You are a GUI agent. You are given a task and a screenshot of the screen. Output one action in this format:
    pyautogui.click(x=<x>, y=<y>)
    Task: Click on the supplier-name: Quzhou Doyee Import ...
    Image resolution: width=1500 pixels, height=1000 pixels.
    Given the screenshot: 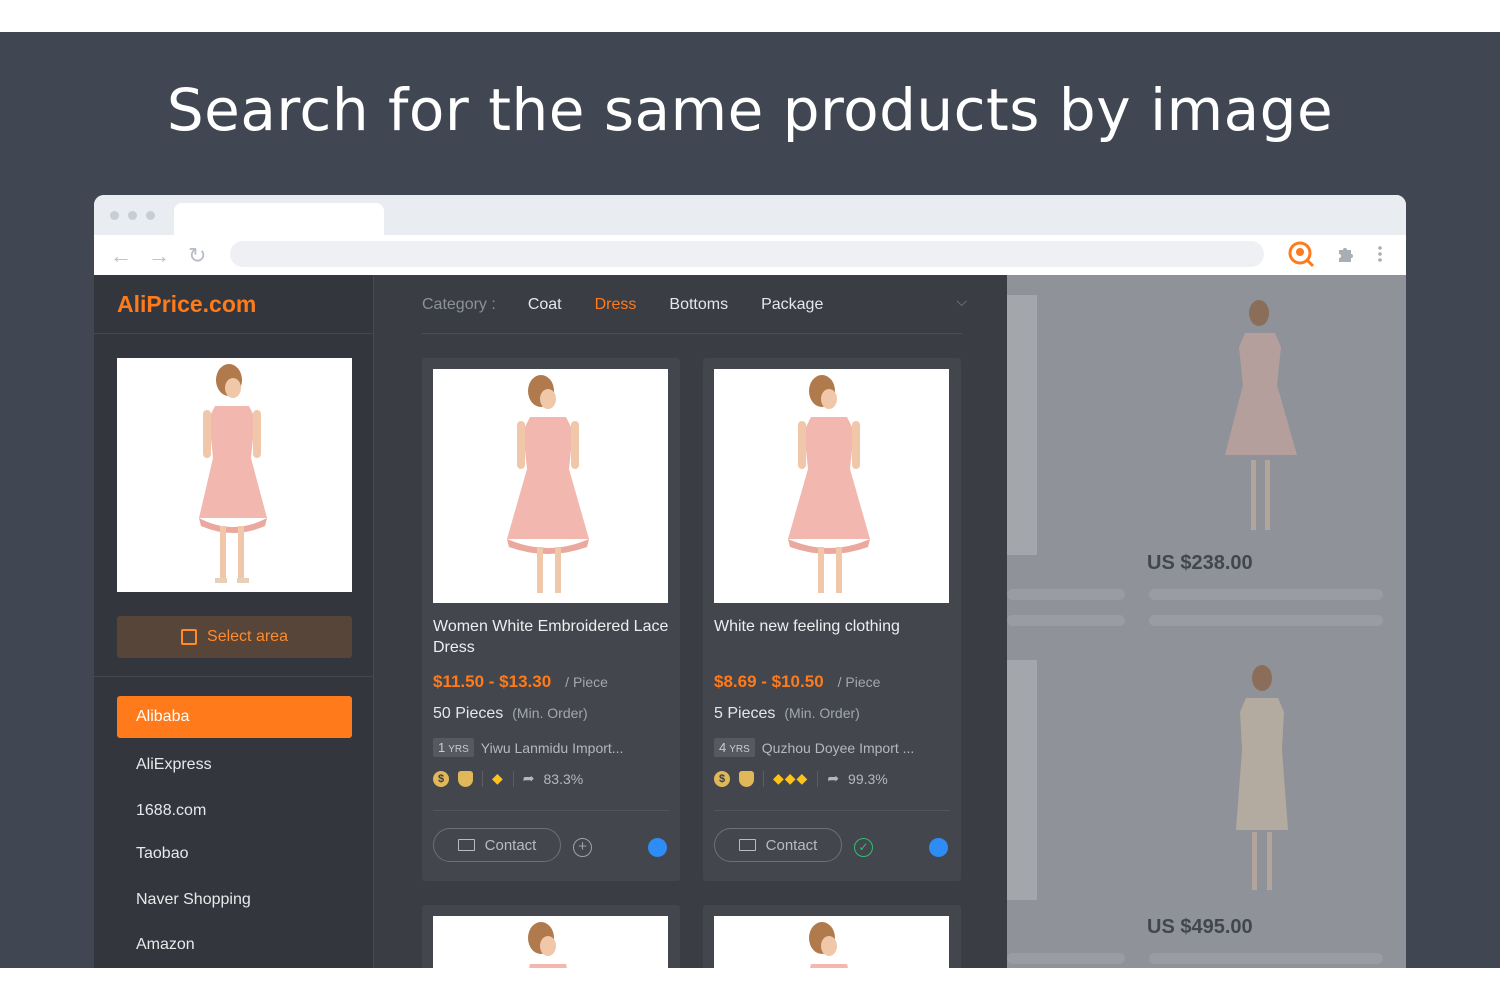 What is the action you would take?
    pyautogui.click(x=838, y=748)
    